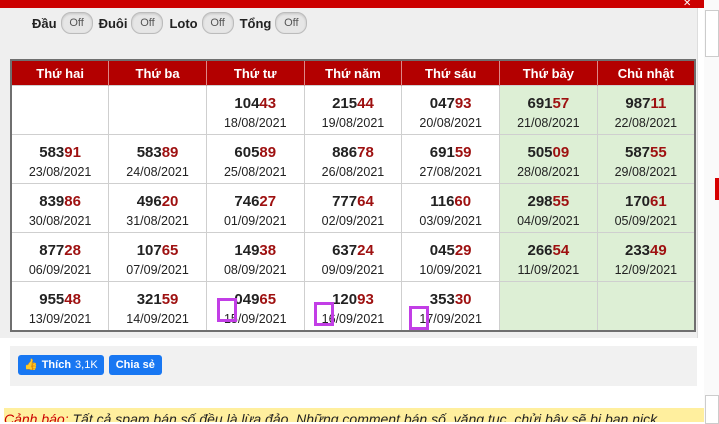  I want to click on result-number: 58391, so click(60, 152).